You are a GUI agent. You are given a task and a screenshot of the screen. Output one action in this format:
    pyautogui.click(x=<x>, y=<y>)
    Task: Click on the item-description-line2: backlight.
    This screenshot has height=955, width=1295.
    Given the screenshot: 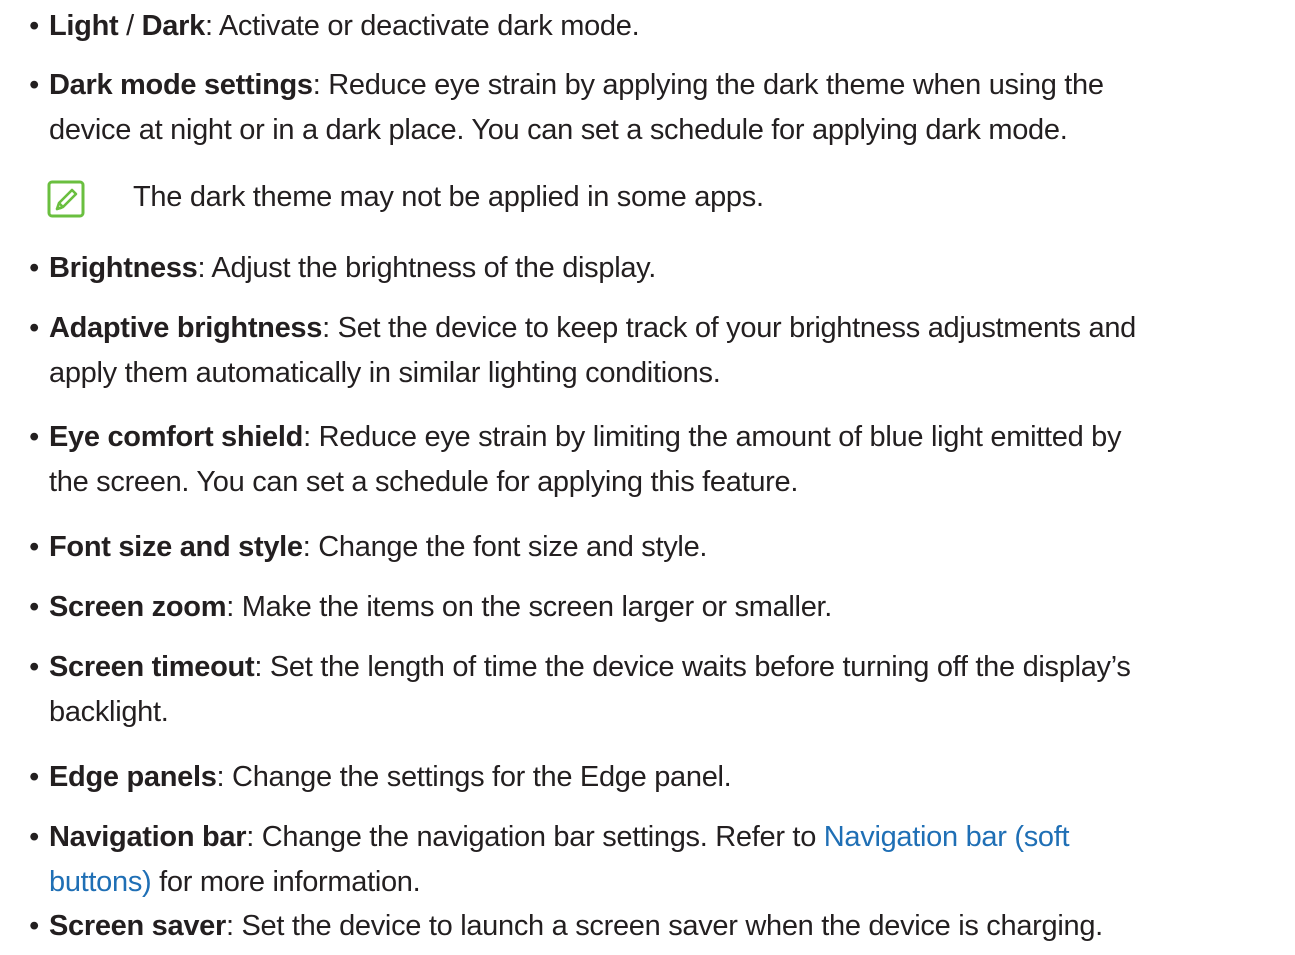 What is the action you would take?
    pyautogui.click(x=109, y=712)
    